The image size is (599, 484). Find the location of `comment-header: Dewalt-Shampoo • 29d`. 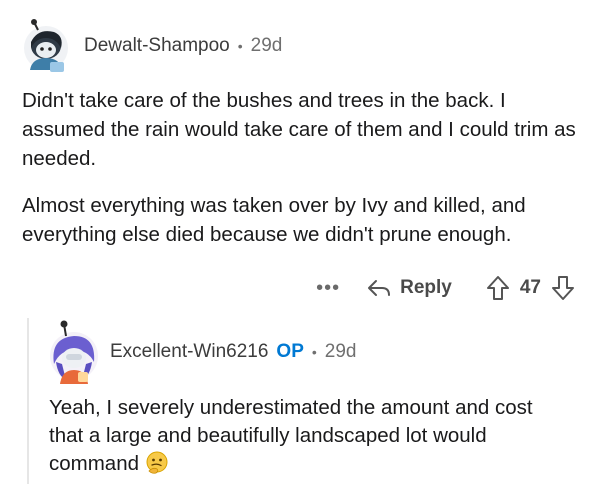

comment-header: Dewalt-Shampoo • 29d is located at coordinates (151, 46).